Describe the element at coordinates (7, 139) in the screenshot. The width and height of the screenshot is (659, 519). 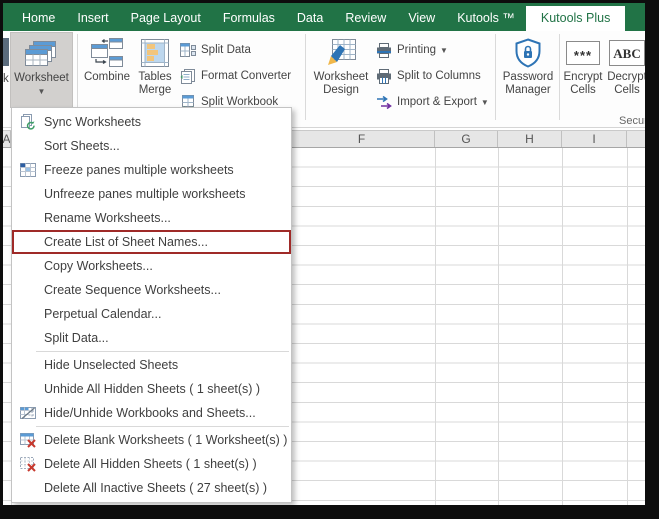
I see `column-header-a: A` at that location.